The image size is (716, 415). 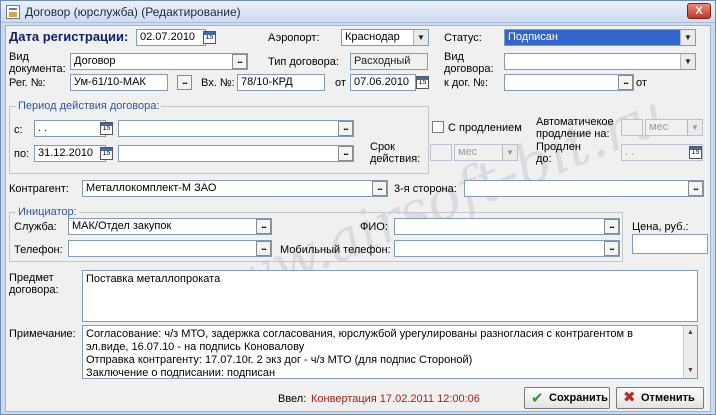 I want to click on in-no-field: 78/10-КРД, so click(x=281, y=82).